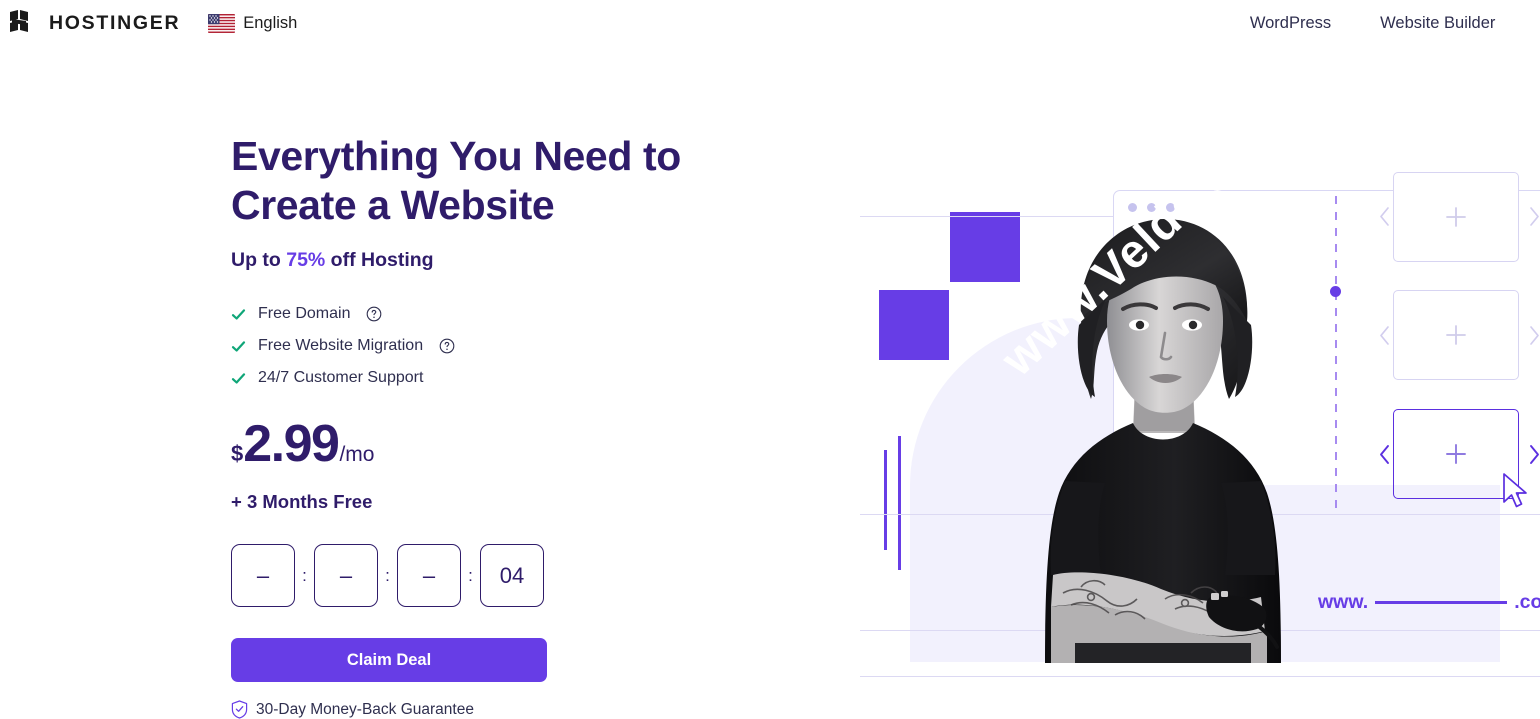 The width and height of the screenshot is (1540, 719). I want to click on language-label: English, so click(270, 22).